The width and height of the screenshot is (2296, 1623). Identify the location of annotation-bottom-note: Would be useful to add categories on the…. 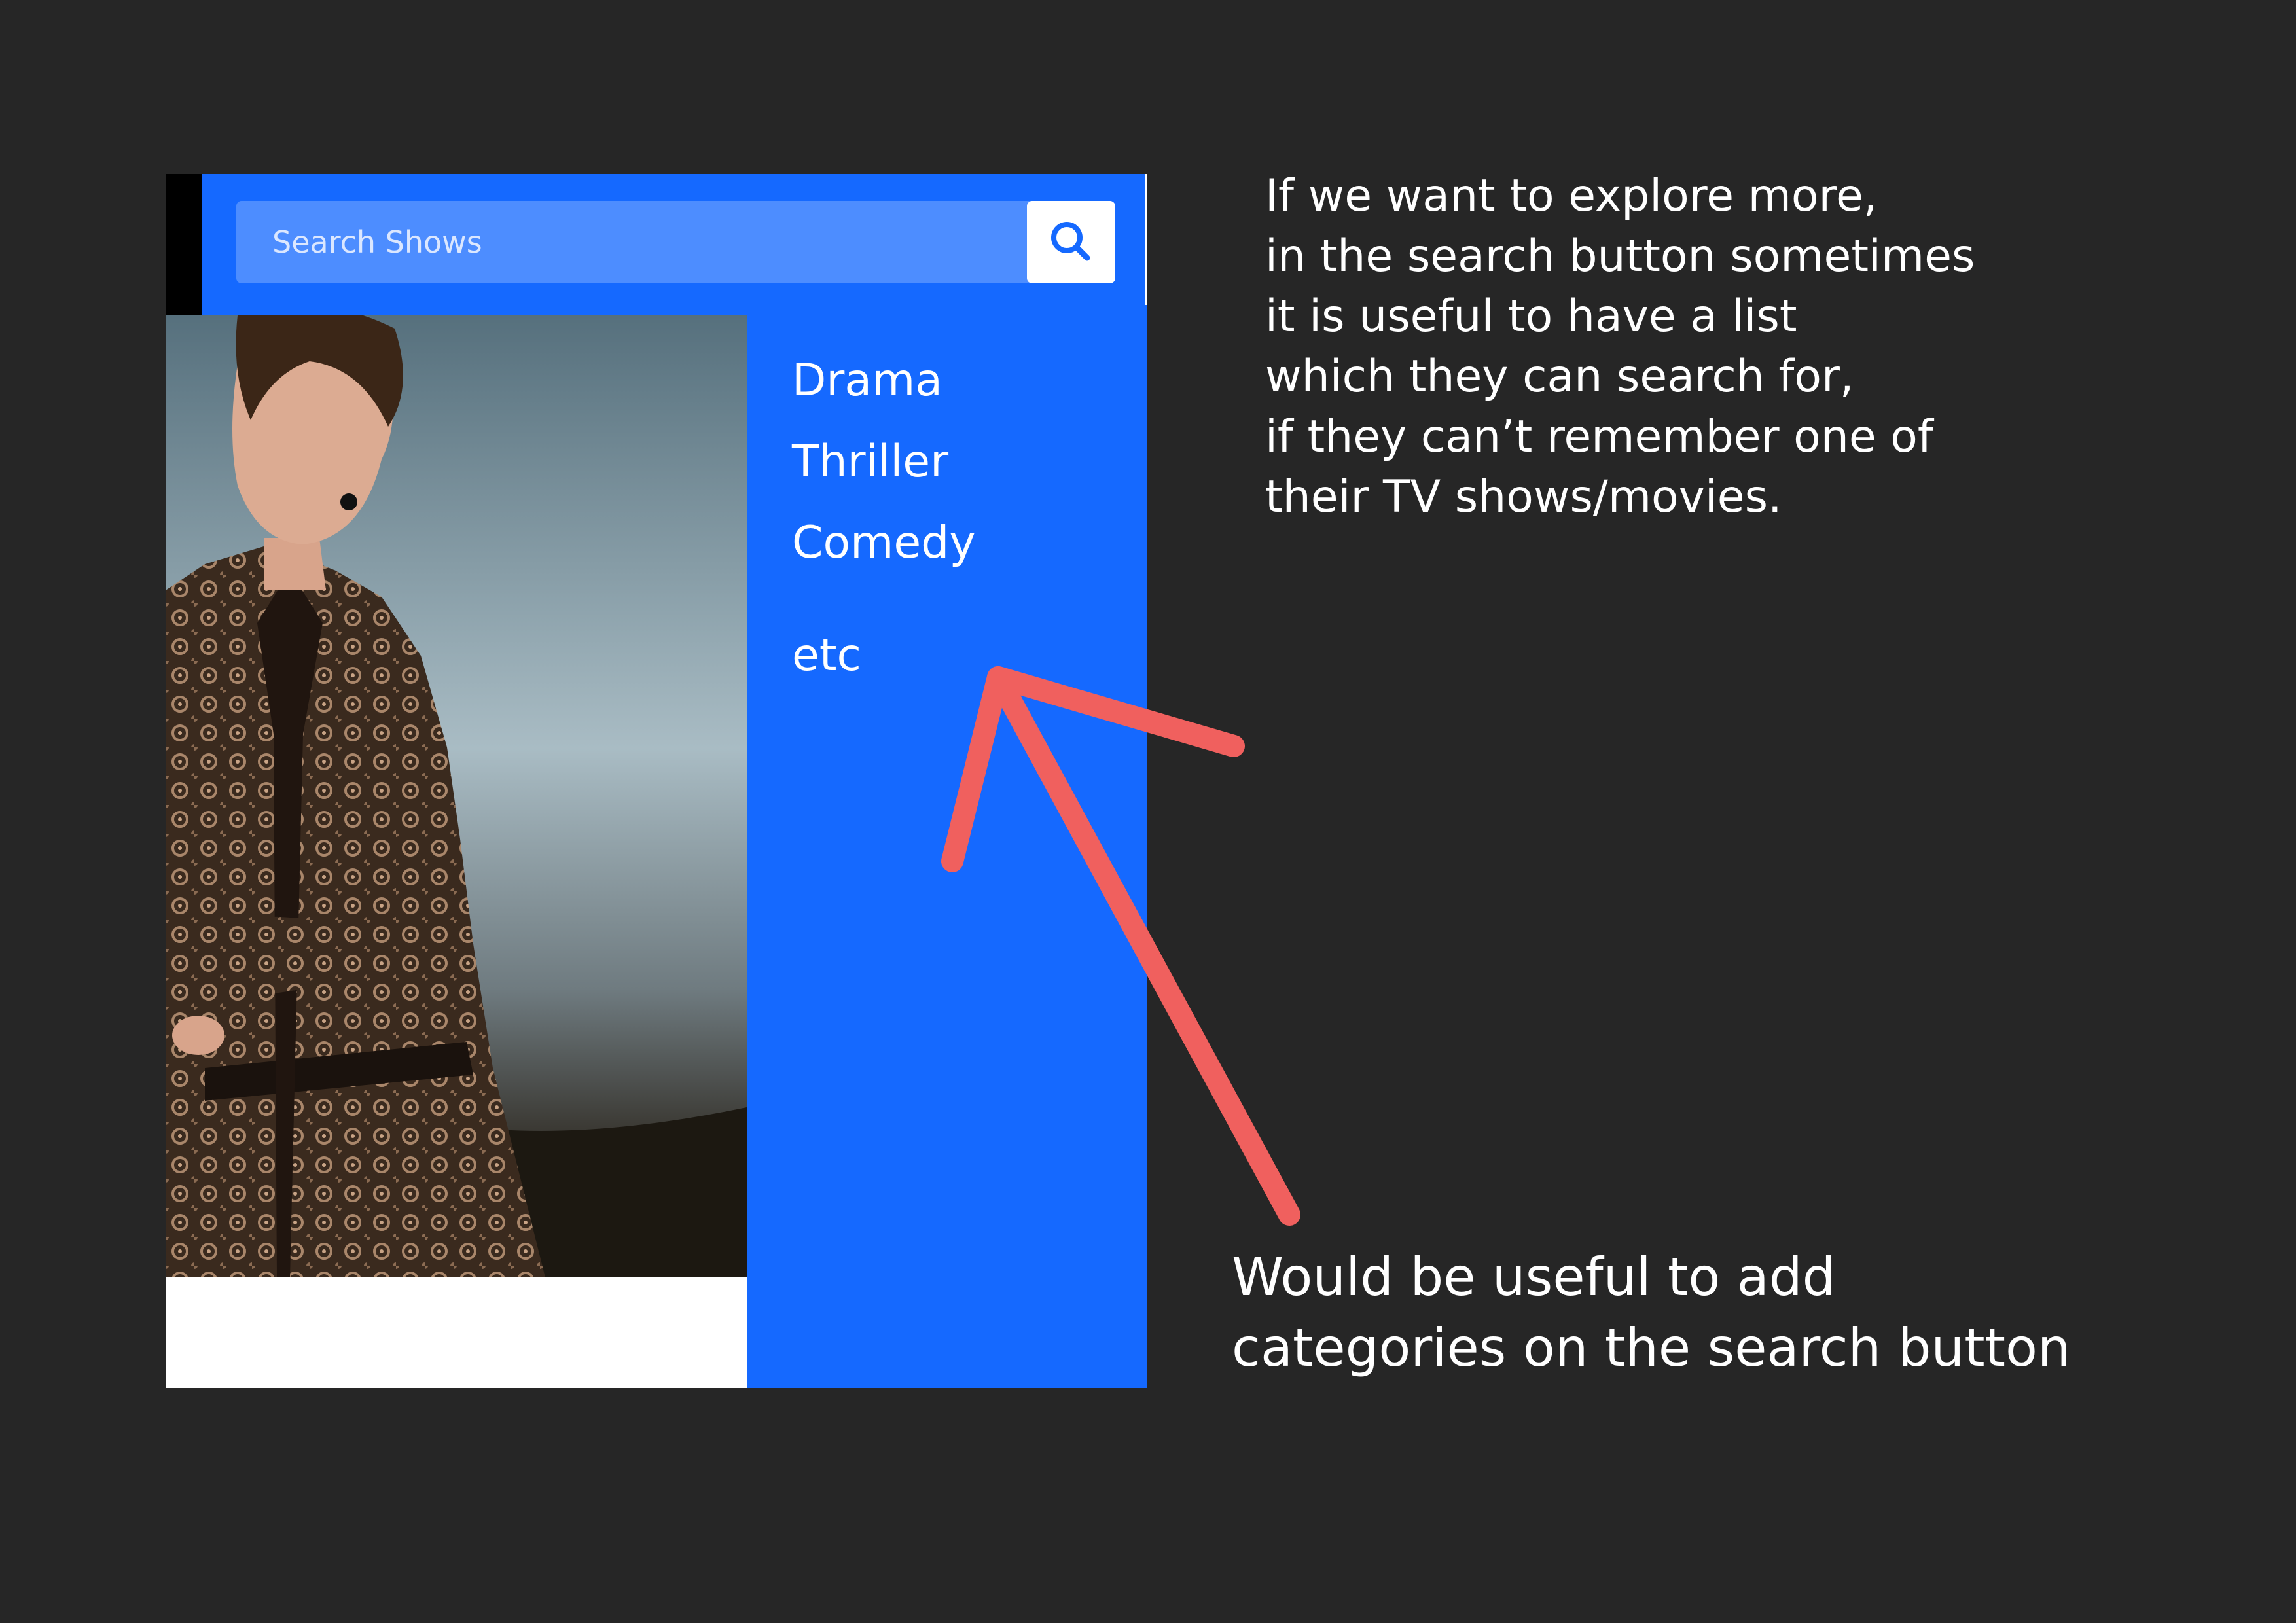
(1651, 1322).